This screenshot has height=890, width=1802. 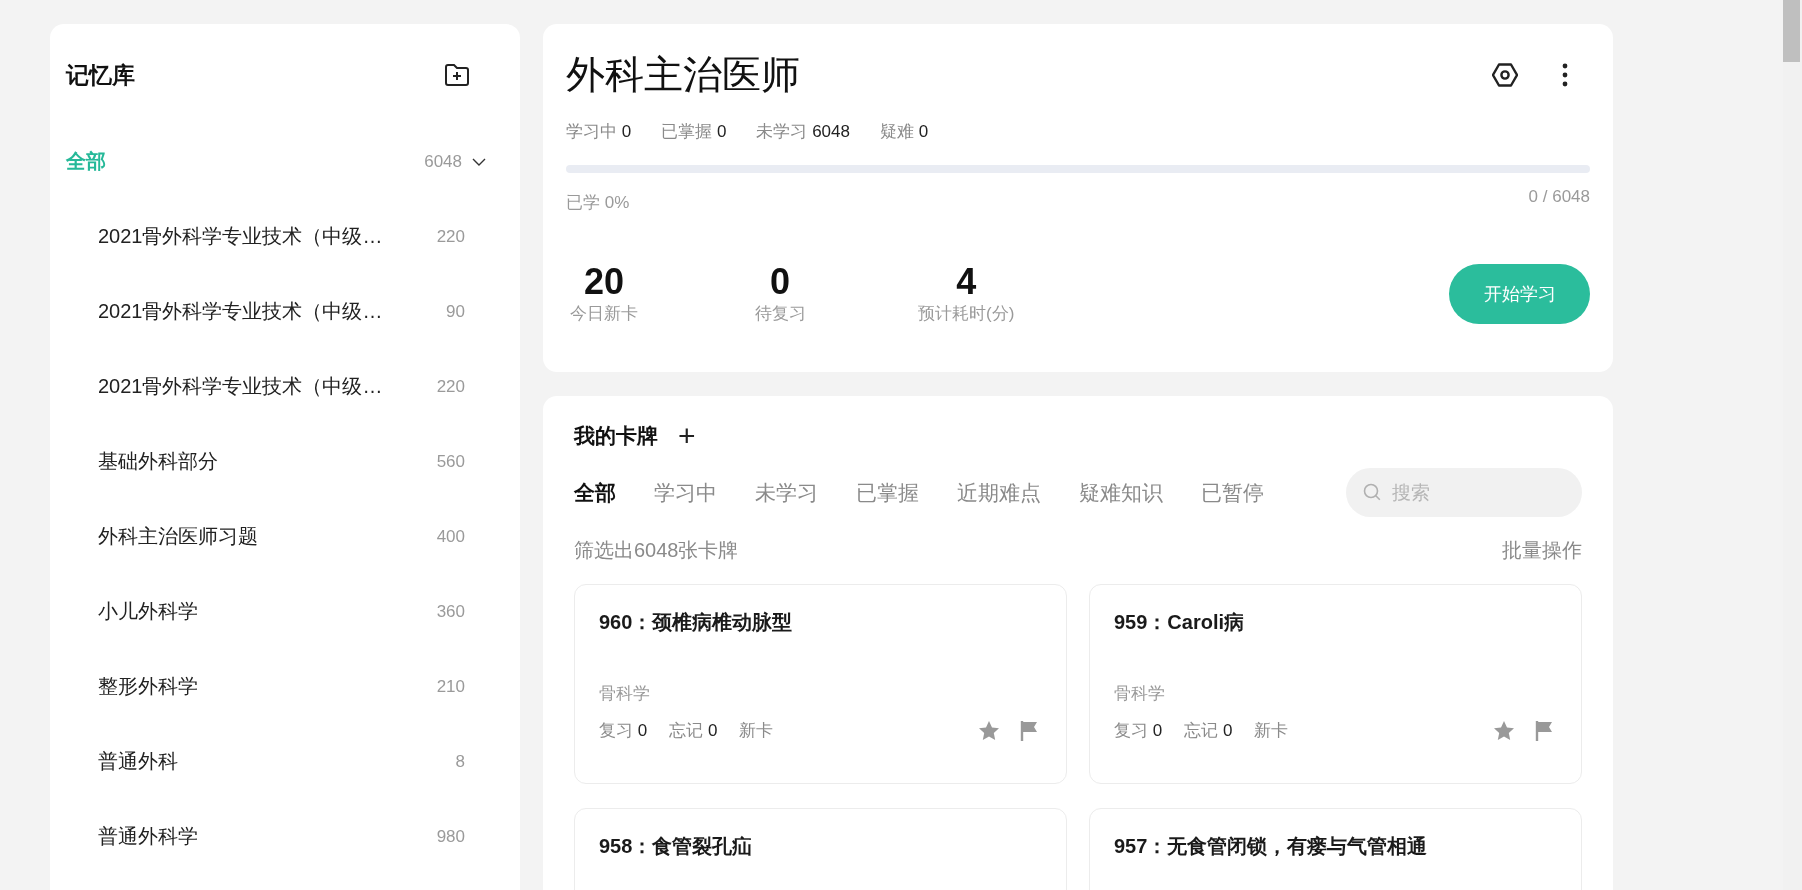 What do you see at coordinates (460, 761) in the screenshot?
I see `item-count: 8` at bounding box center [460, 761].